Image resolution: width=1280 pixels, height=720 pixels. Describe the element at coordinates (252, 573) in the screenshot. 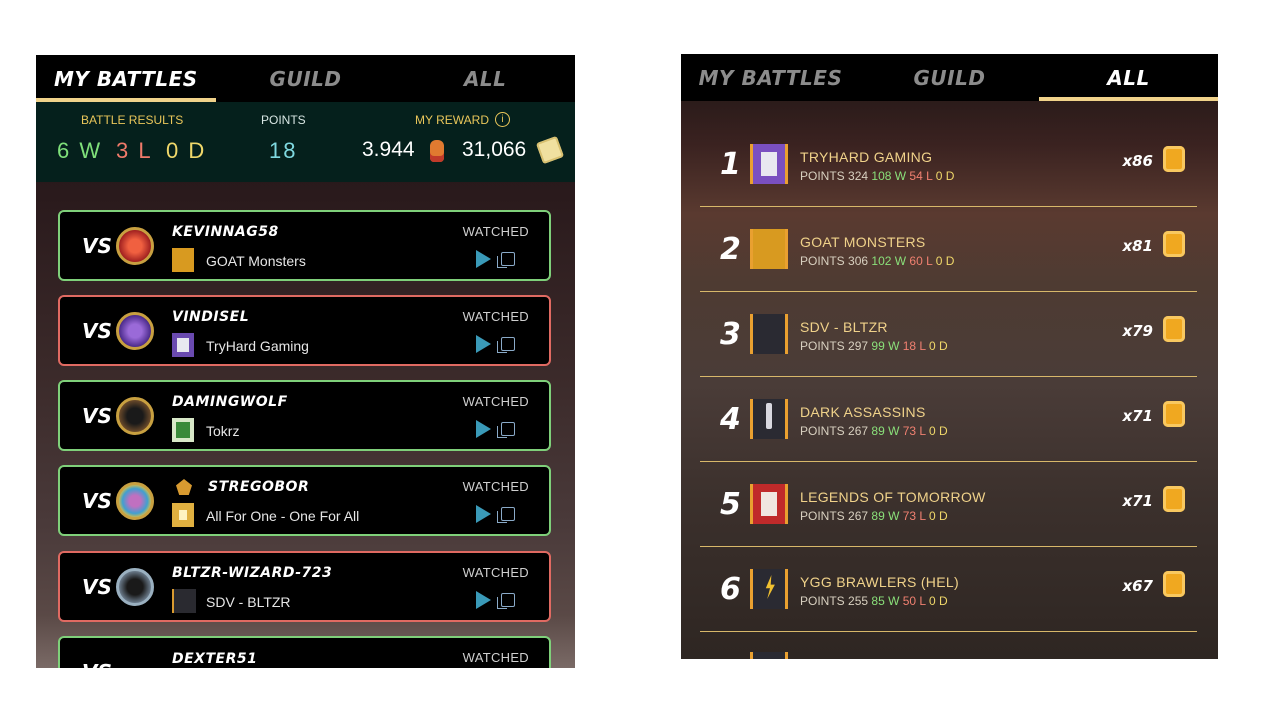

I see `opponent-name: BLTZR-WIZARD-723` at that location.